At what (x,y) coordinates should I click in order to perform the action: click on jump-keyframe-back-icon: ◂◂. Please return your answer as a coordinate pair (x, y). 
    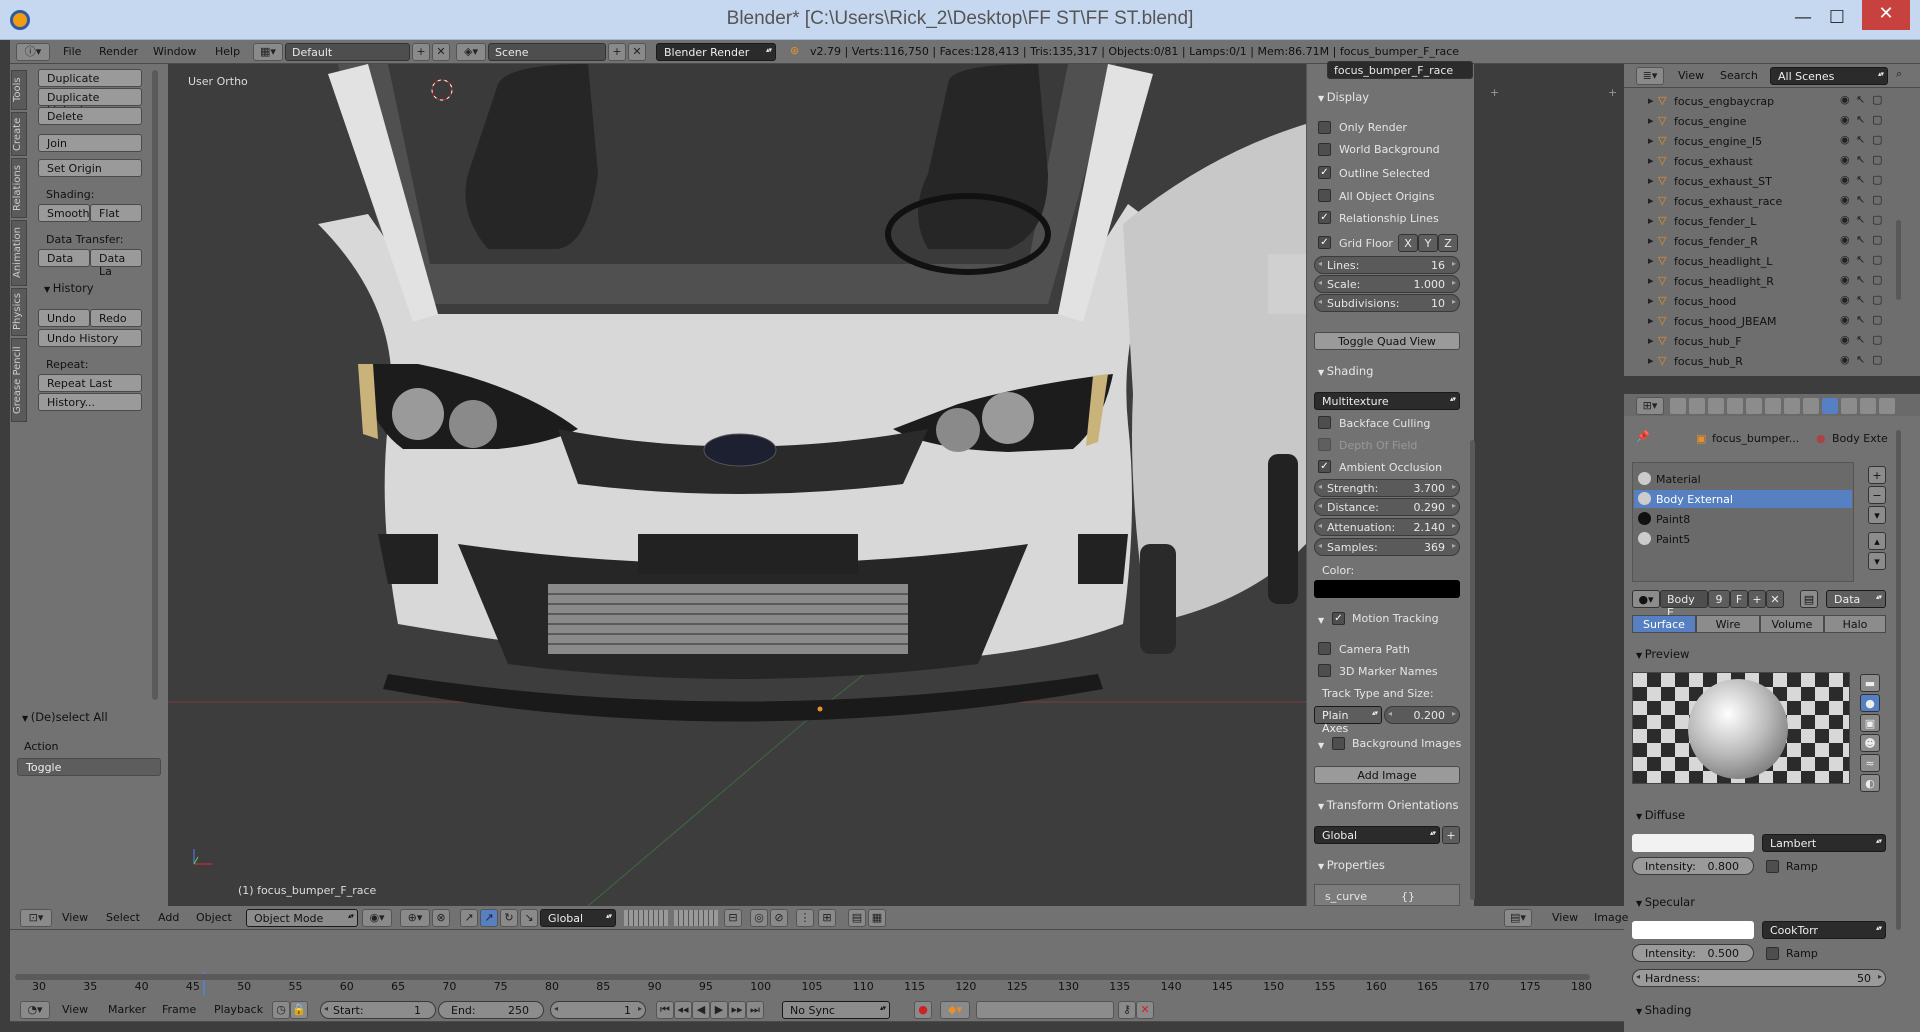
    Looking at the image, I should click on (683, 1010).